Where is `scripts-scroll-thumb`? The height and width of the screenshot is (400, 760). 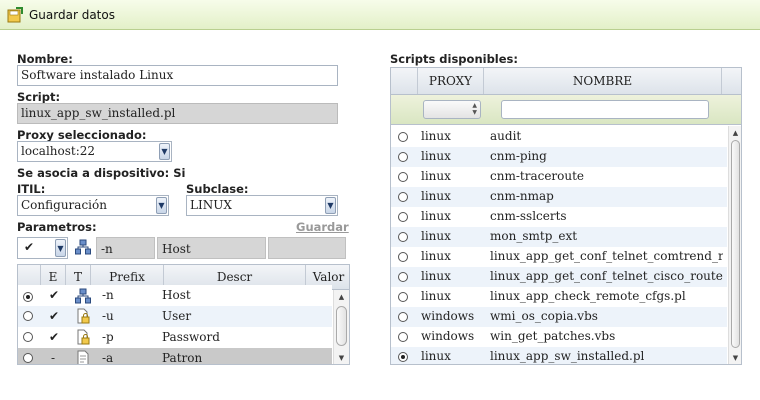 scripts-scroll-thumb is located at coordinates (735, 244).